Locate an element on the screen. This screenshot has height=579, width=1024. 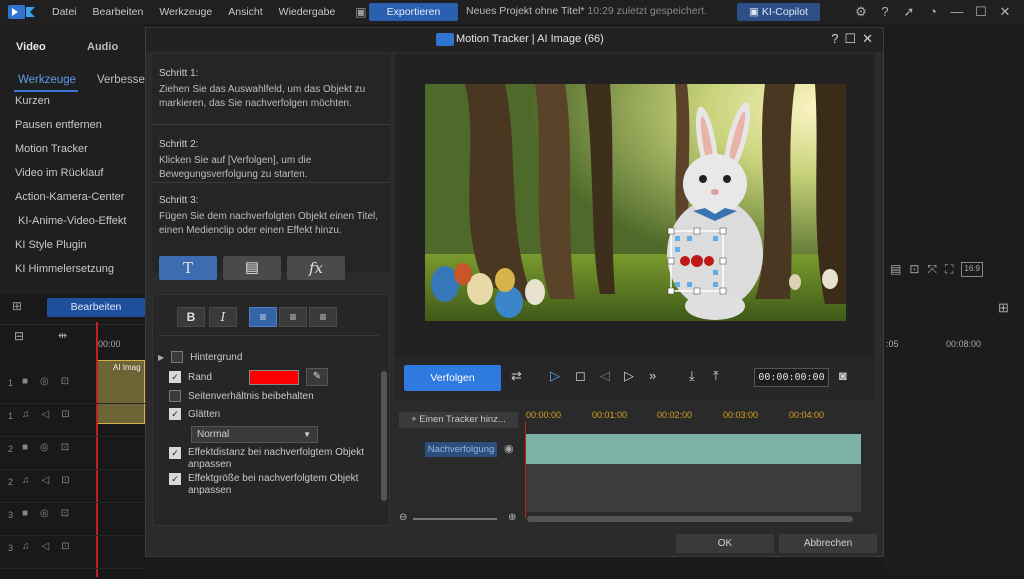
fast-forward-icon: » is located at coordinates (652, 375).